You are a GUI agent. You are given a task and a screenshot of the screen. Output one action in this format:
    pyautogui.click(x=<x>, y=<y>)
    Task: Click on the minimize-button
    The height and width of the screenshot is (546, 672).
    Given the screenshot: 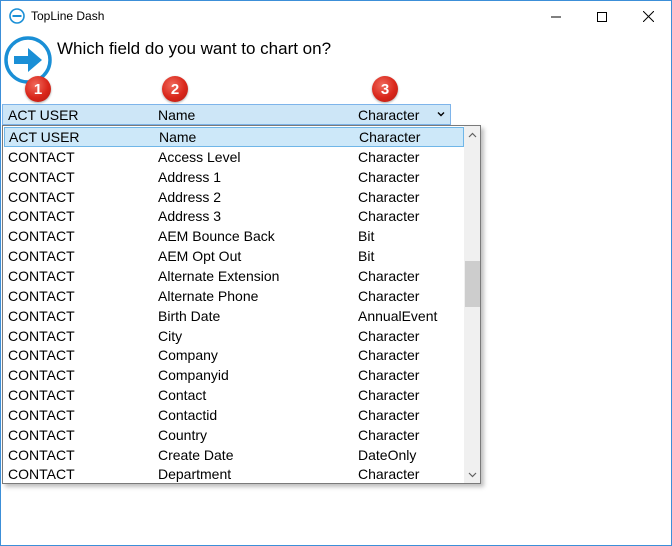 What is the action you would take?
    pyautogui.click(x=556, y=16)
    